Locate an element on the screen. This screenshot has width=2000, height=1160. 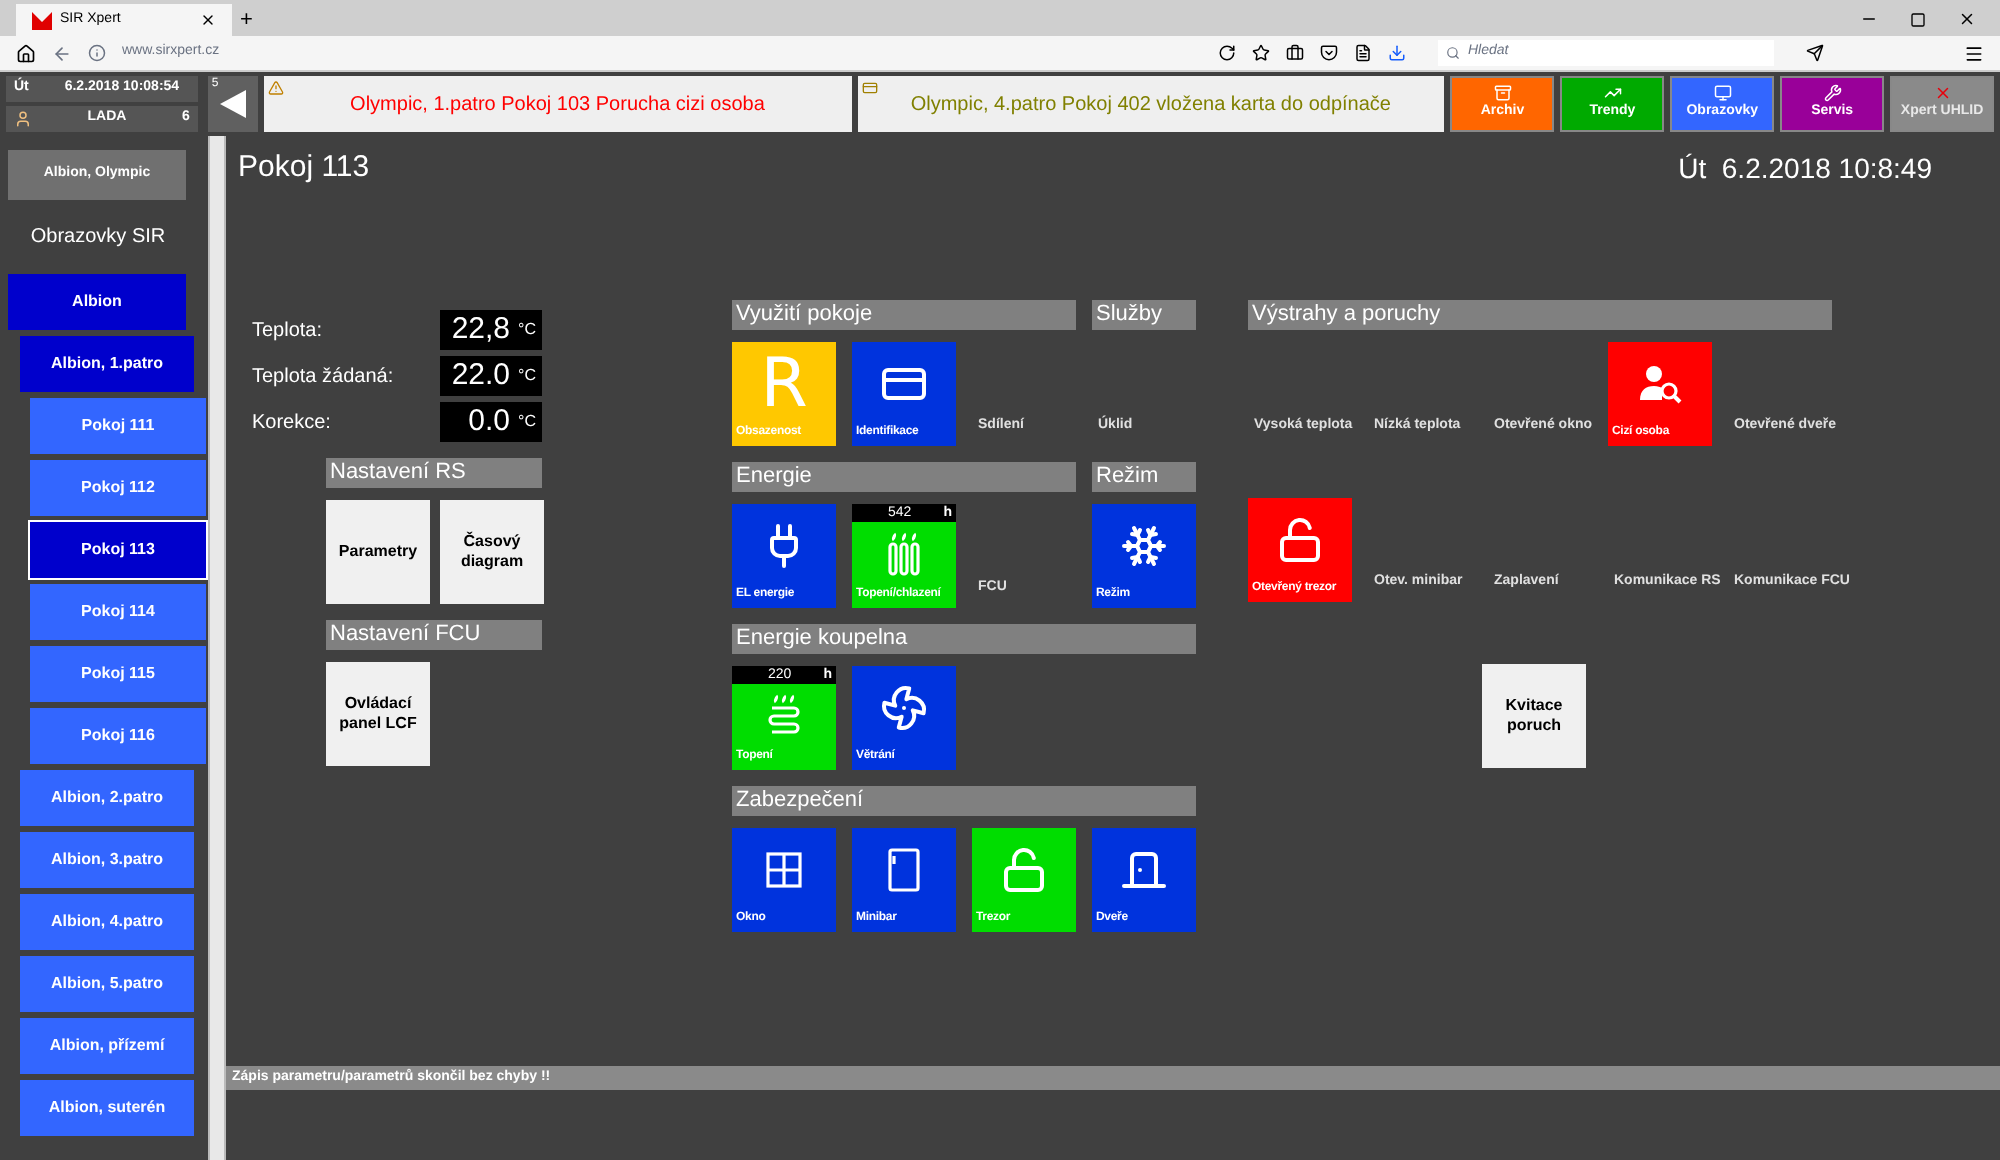
sidebar-heading: Obrazovky SIR is located at coordinates (98, 238).